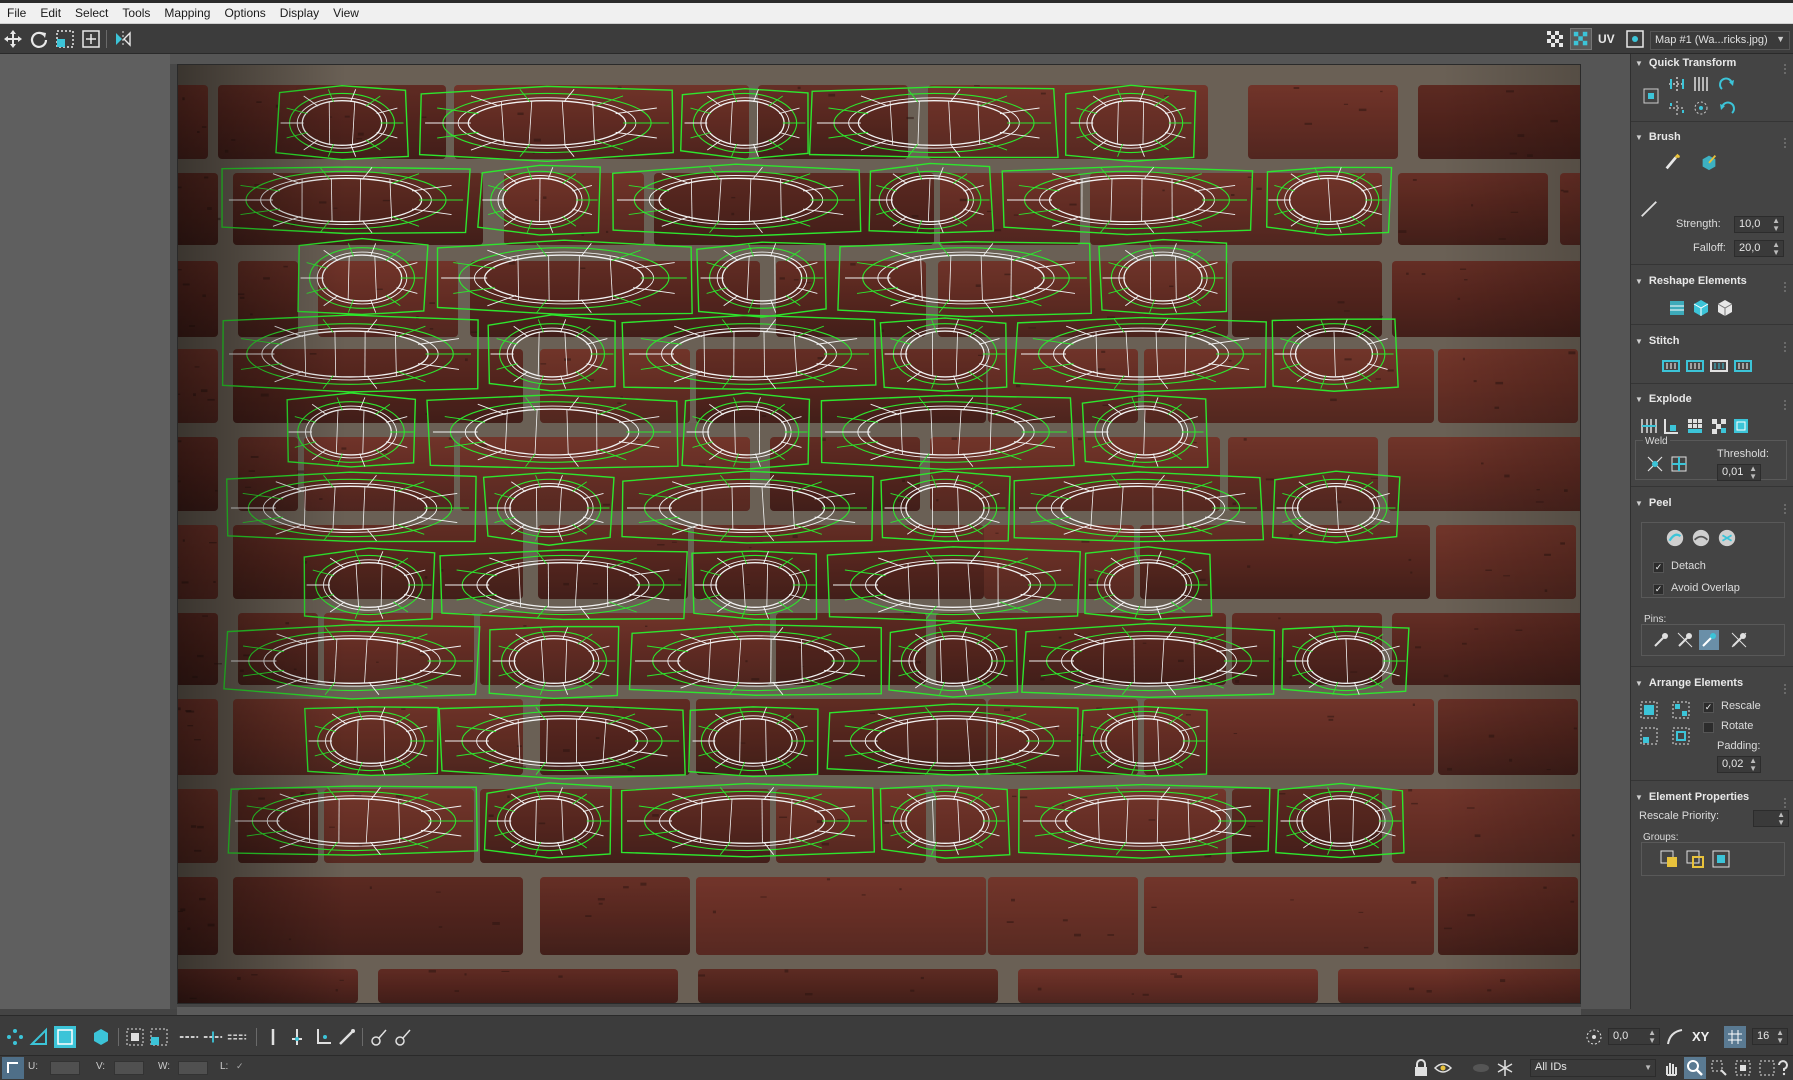 The image size is (1793, 1080). I want to click on freeze-icon, so click(1505, 1068).